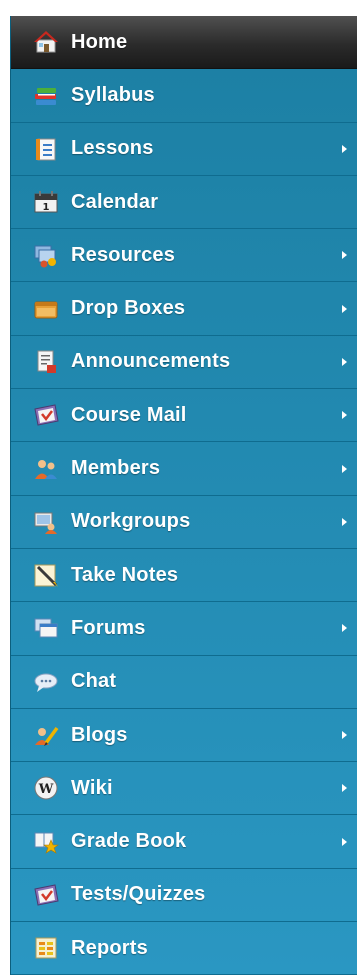 This screenshot has width=358, height=975. What do you see at coordinates (46, 415) in the screenshot?
I see `mail-icon` at bounding box center [46, 415].